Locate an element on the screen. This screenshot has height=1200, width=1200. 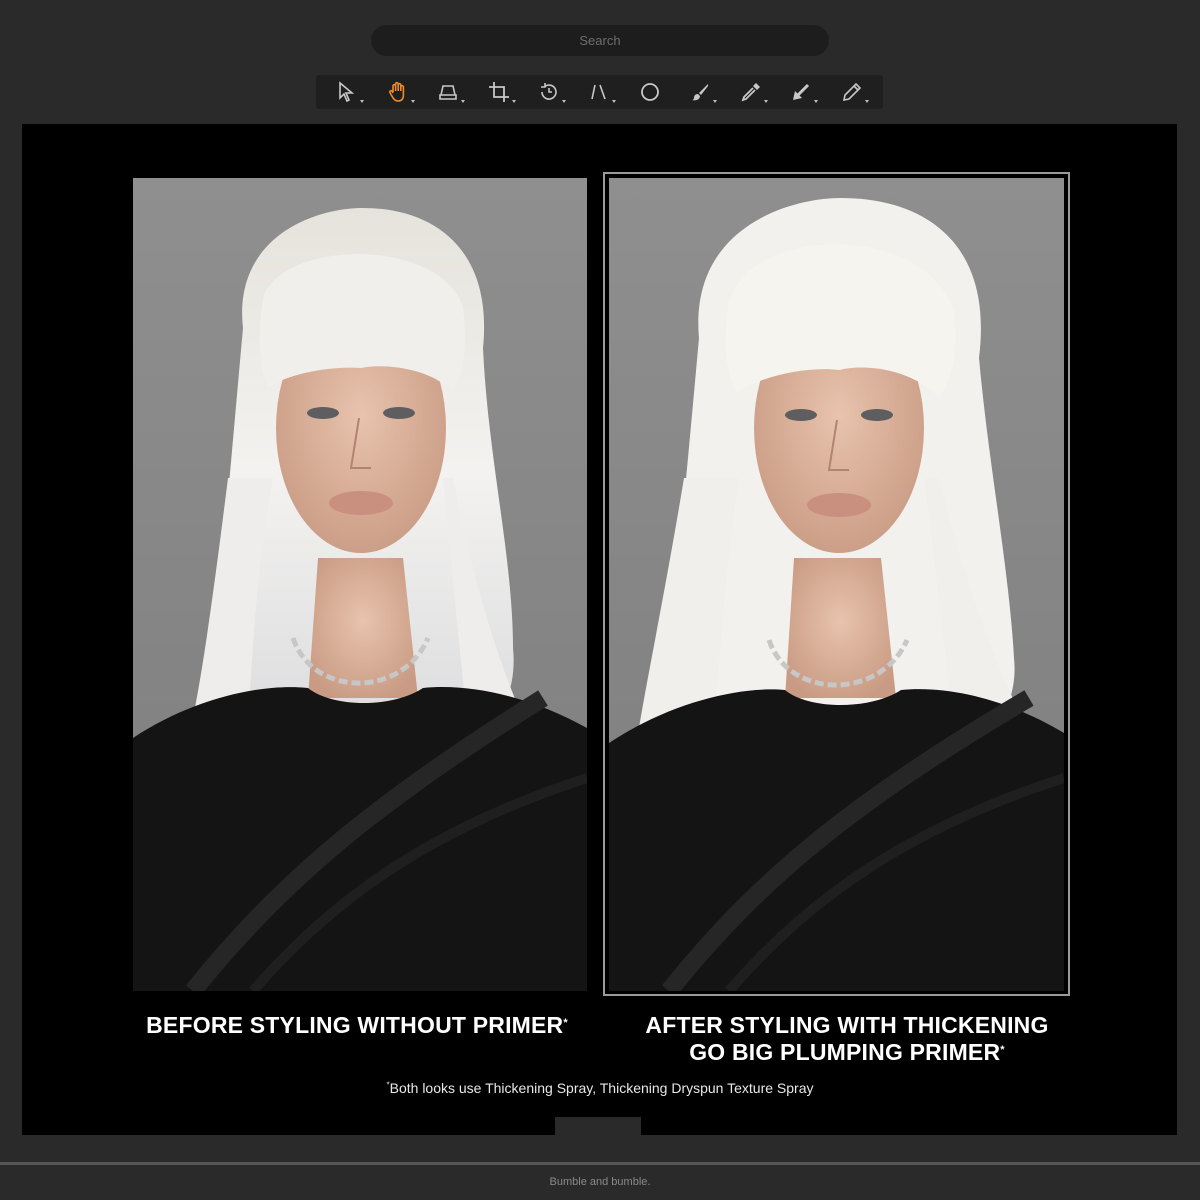
pencil-tool is located at coordinates (852, 92).